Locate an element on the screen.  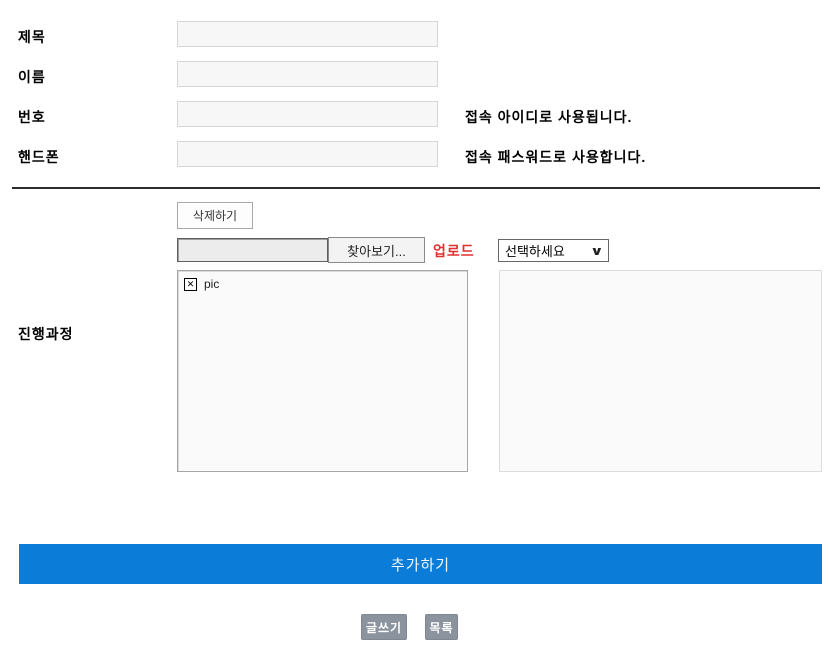
name-input is located at coordinates (307, 74).